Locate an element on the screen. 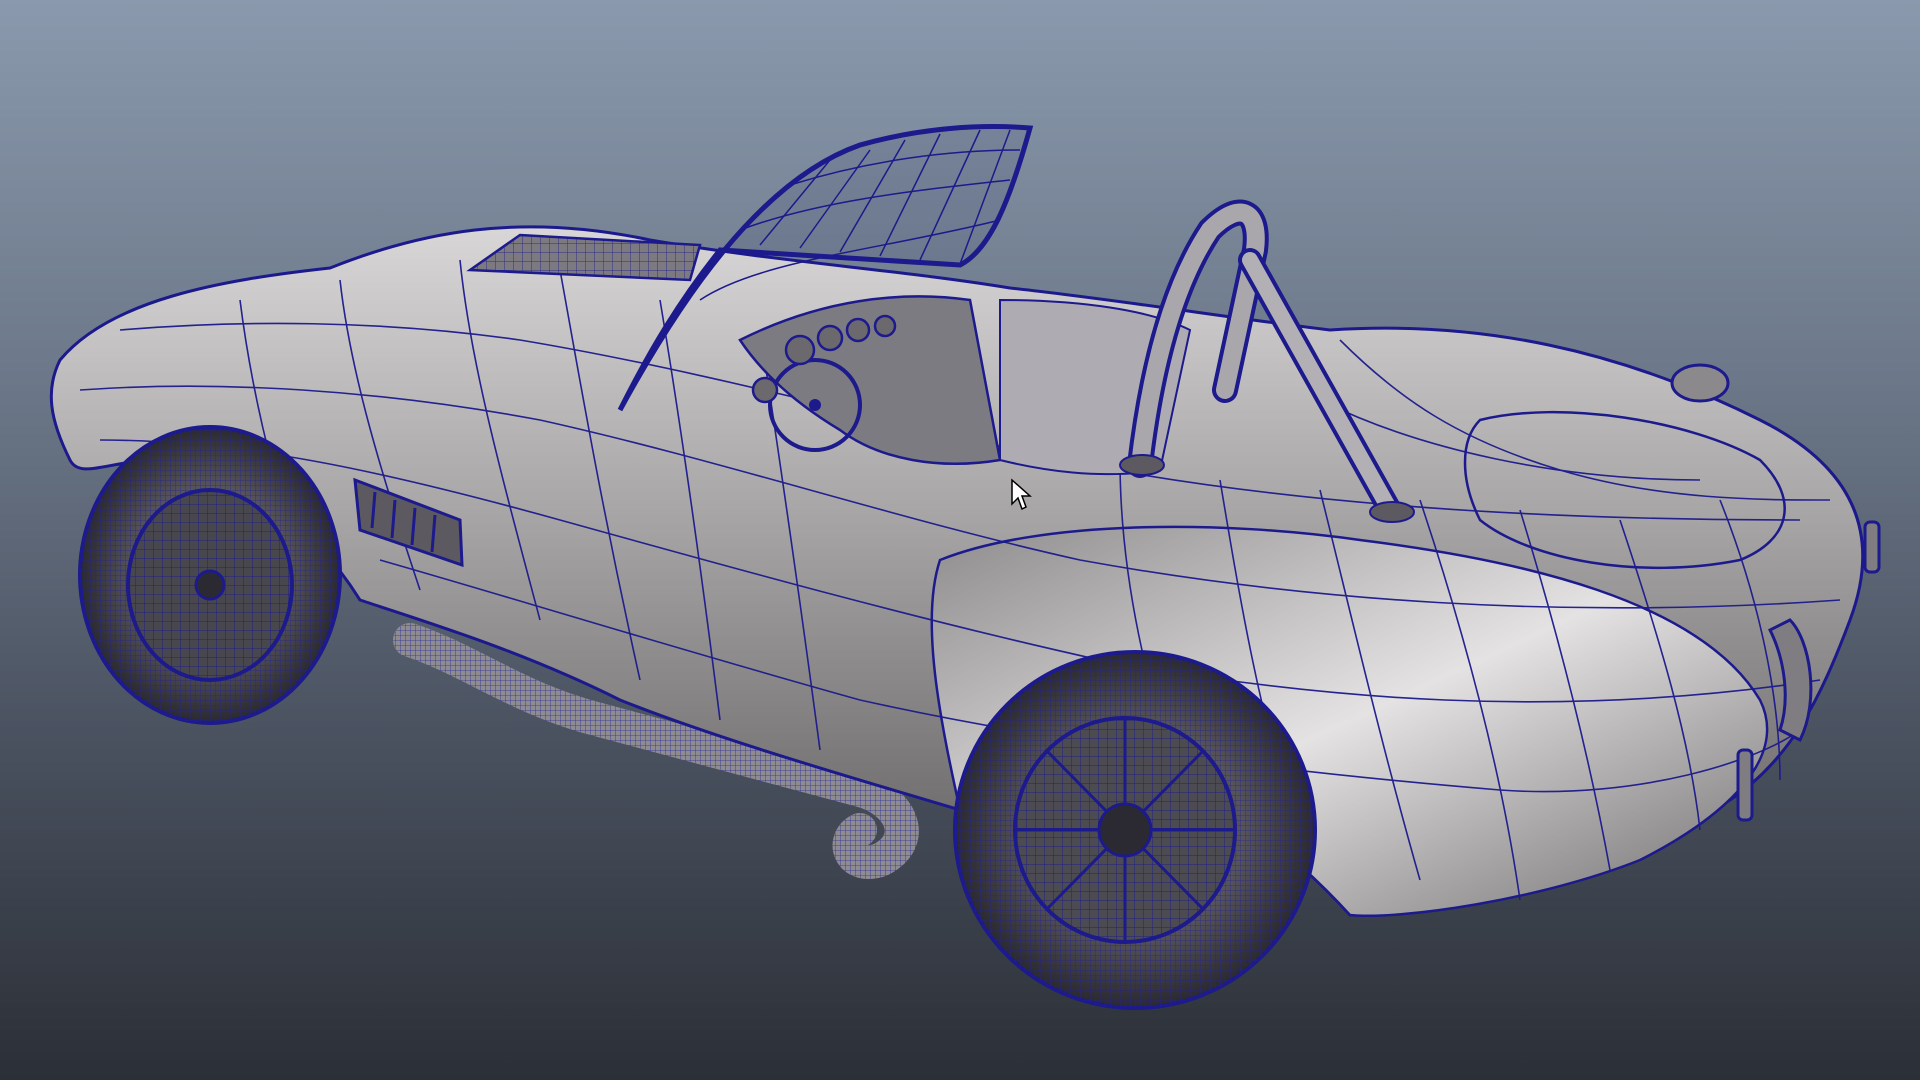  rear-wheel is located at coordinates (1135, 830).